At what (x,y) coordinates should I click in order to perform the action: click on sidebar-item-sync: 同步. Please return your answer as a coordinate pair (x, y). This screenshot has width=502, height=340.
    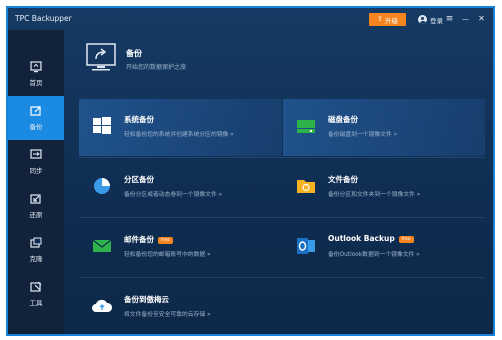
    Looking at the image, I should click on (36, 162).